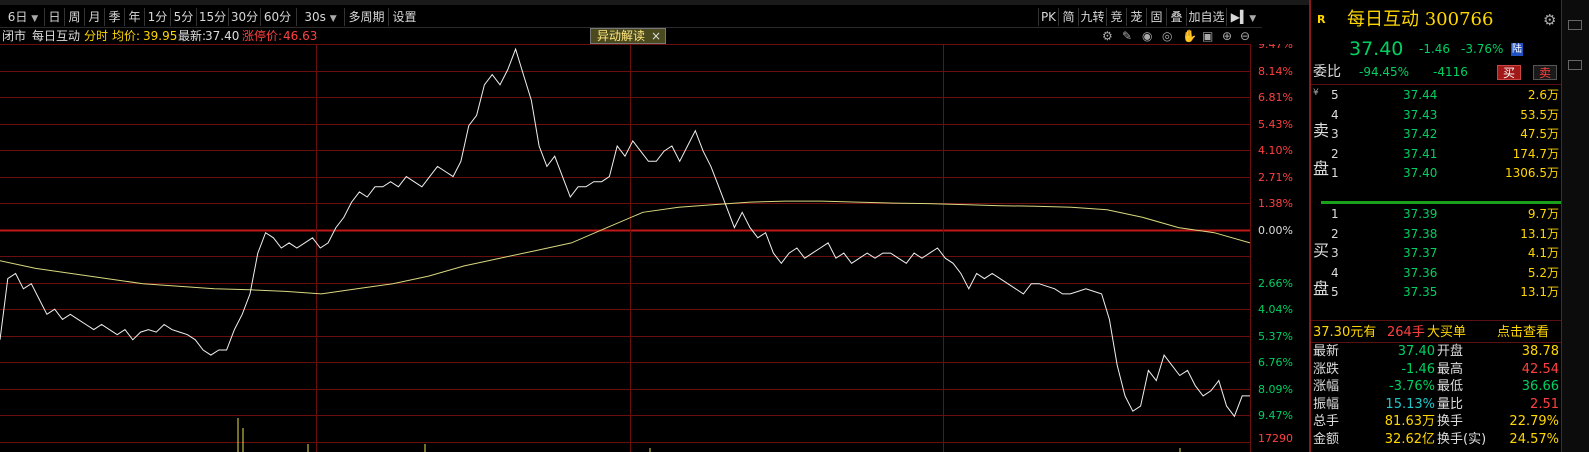  What do you see at coordinates (1450, 115) in the screenshot?
I see `order-book-row: 4 37.43 53.5万` at bounding box center [1450, 115].